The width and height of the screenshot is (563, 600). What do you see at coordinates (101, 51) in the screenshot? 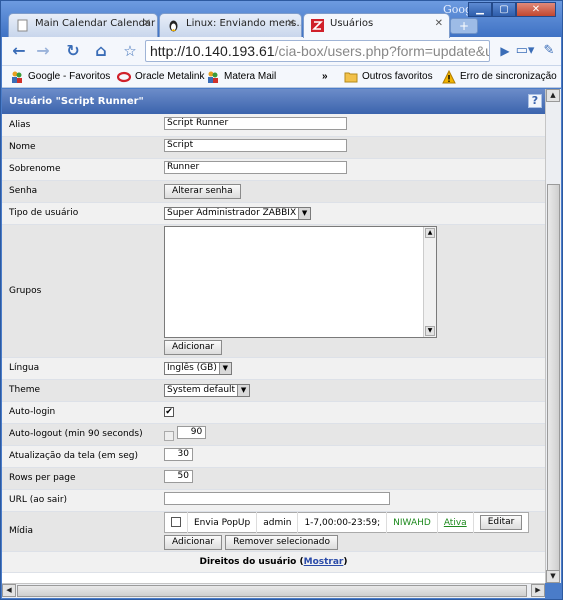
I see `home-icon: ⌂` at bounding box center [101, 51].